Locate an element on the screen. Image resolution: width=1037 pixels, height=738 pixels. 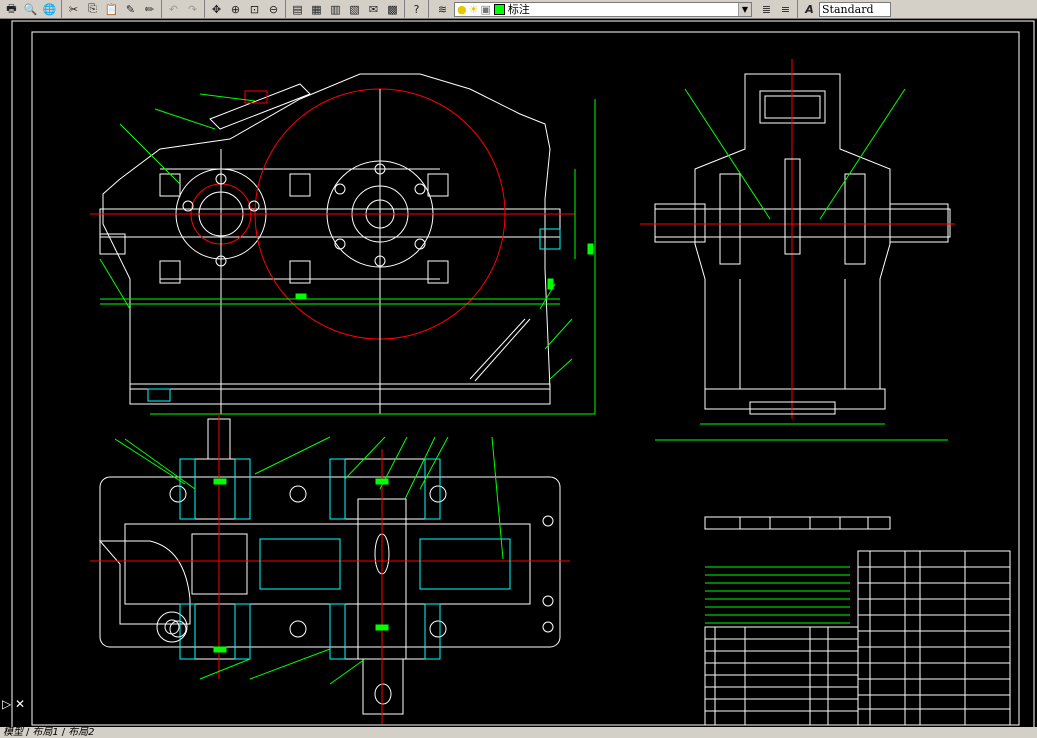
palette-tools: ▤ ▦ ▥ ▧ ✉ ▩ is located at coordinates (345, 9).